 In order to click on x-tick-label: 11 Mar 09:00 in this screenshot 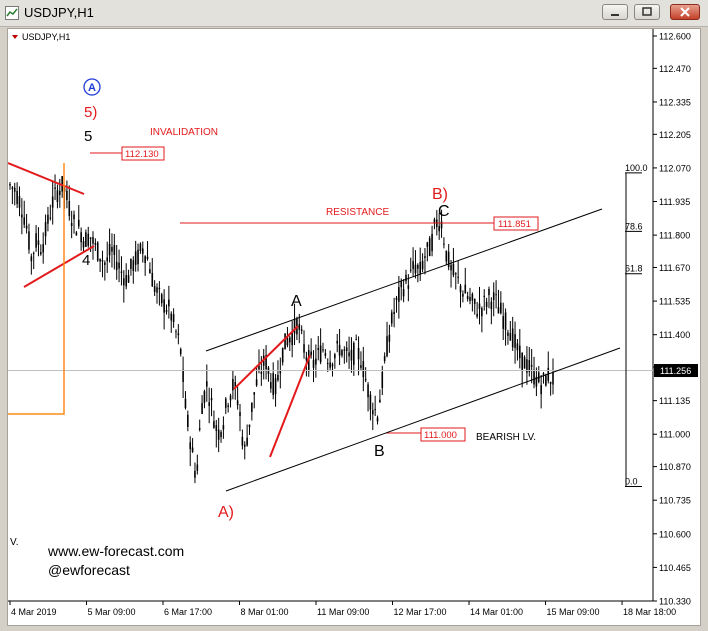, I will do `click(343, 612)`.